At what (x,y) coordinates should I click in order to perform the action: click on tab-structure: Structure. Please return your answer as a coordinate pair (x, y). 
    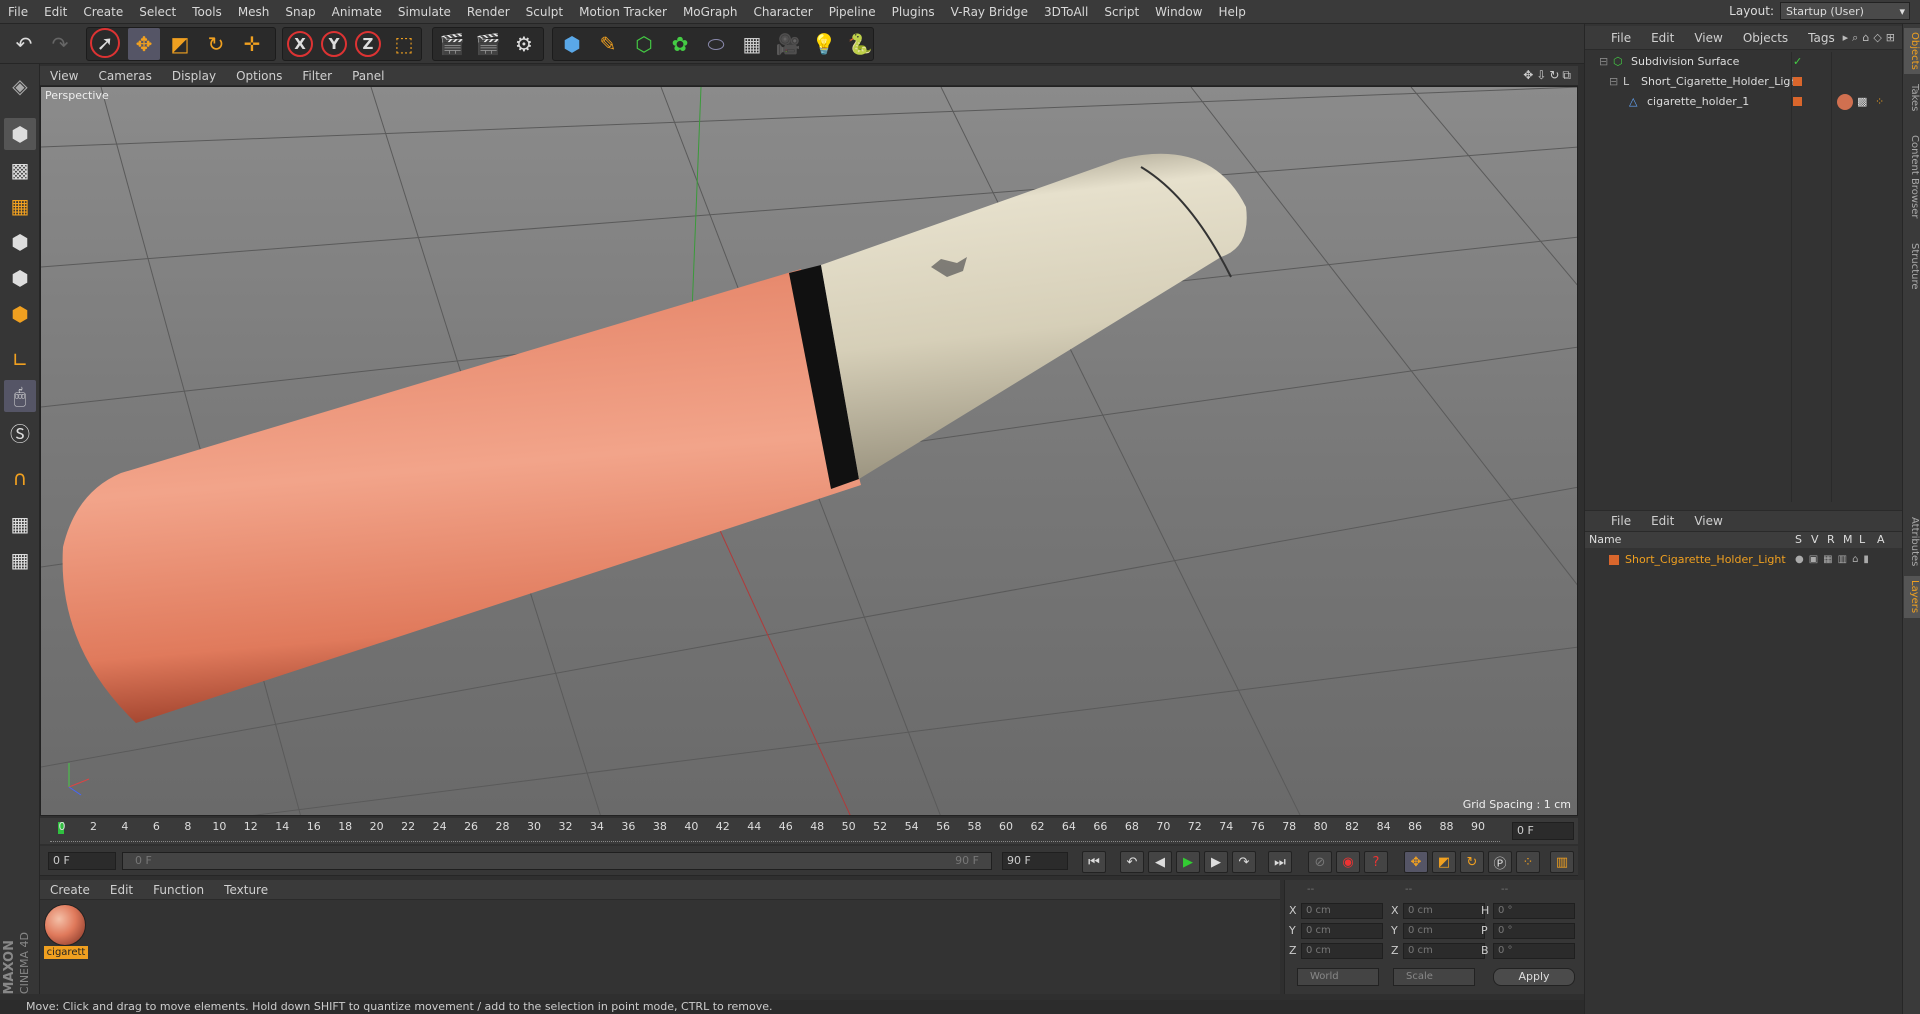
    Looking at the image, I should click on (1912, 266).